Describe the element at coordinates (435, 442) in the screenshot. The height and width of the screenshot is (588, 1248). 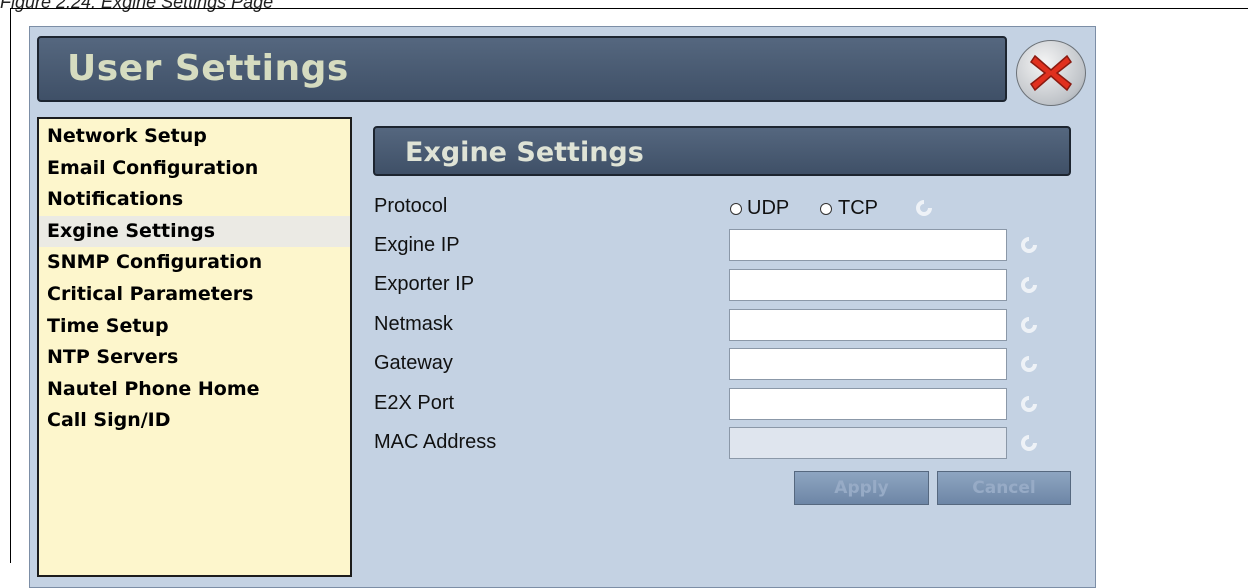
I see `mac-address-label: MAC Address` at that location.